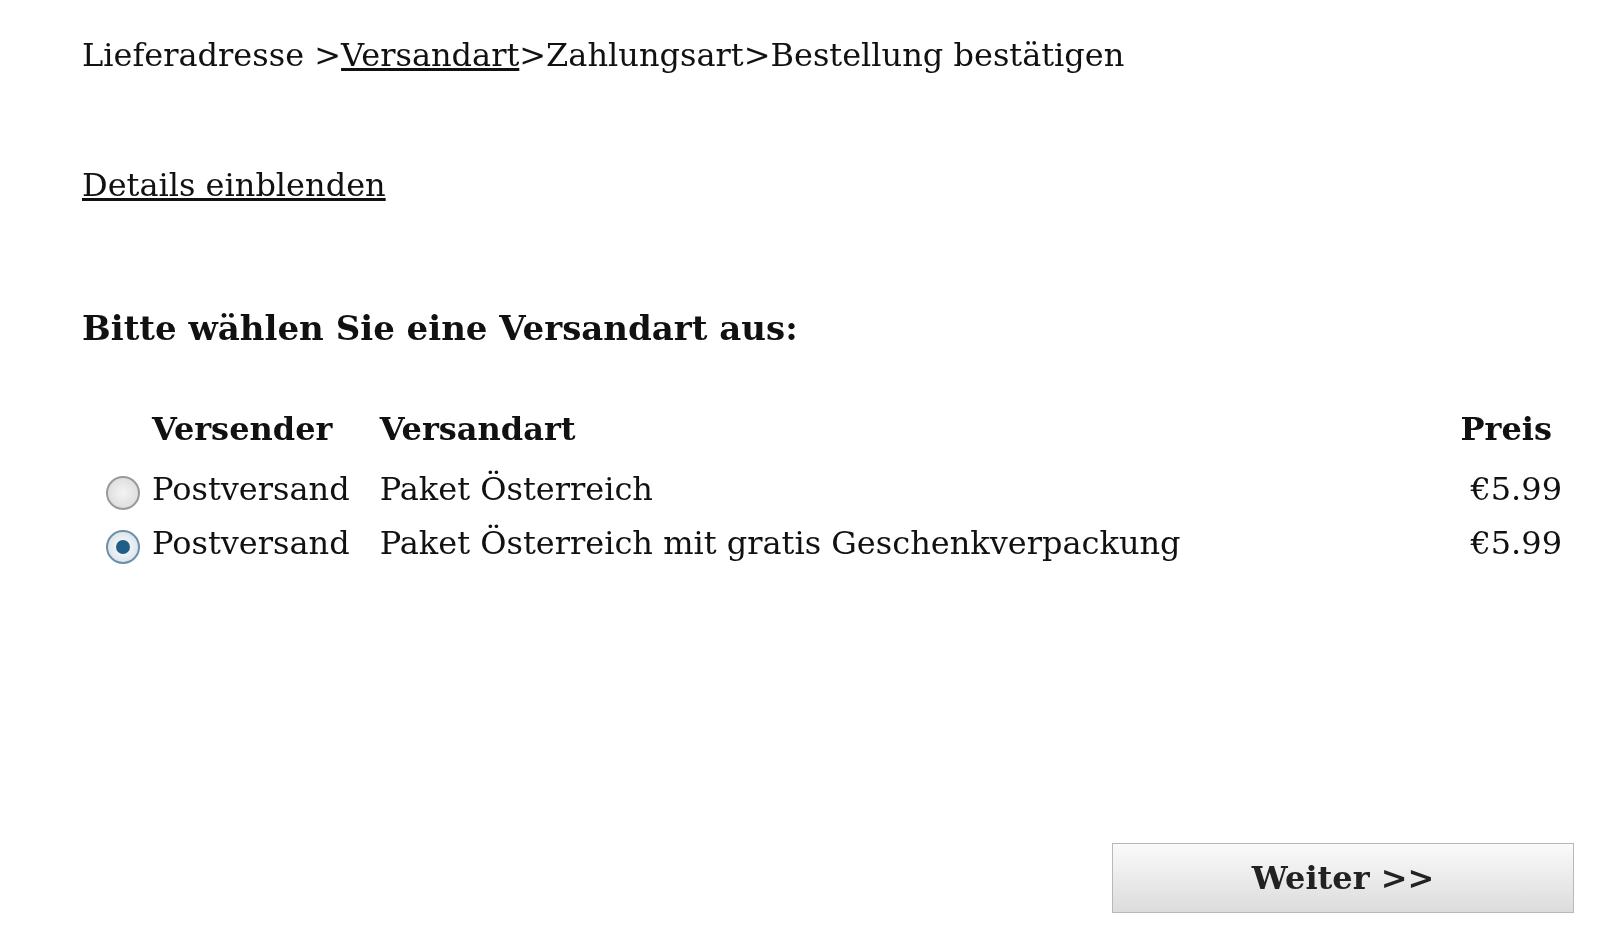  I want to click on table-cell-text: Paket Österreich, so click(516, 489).